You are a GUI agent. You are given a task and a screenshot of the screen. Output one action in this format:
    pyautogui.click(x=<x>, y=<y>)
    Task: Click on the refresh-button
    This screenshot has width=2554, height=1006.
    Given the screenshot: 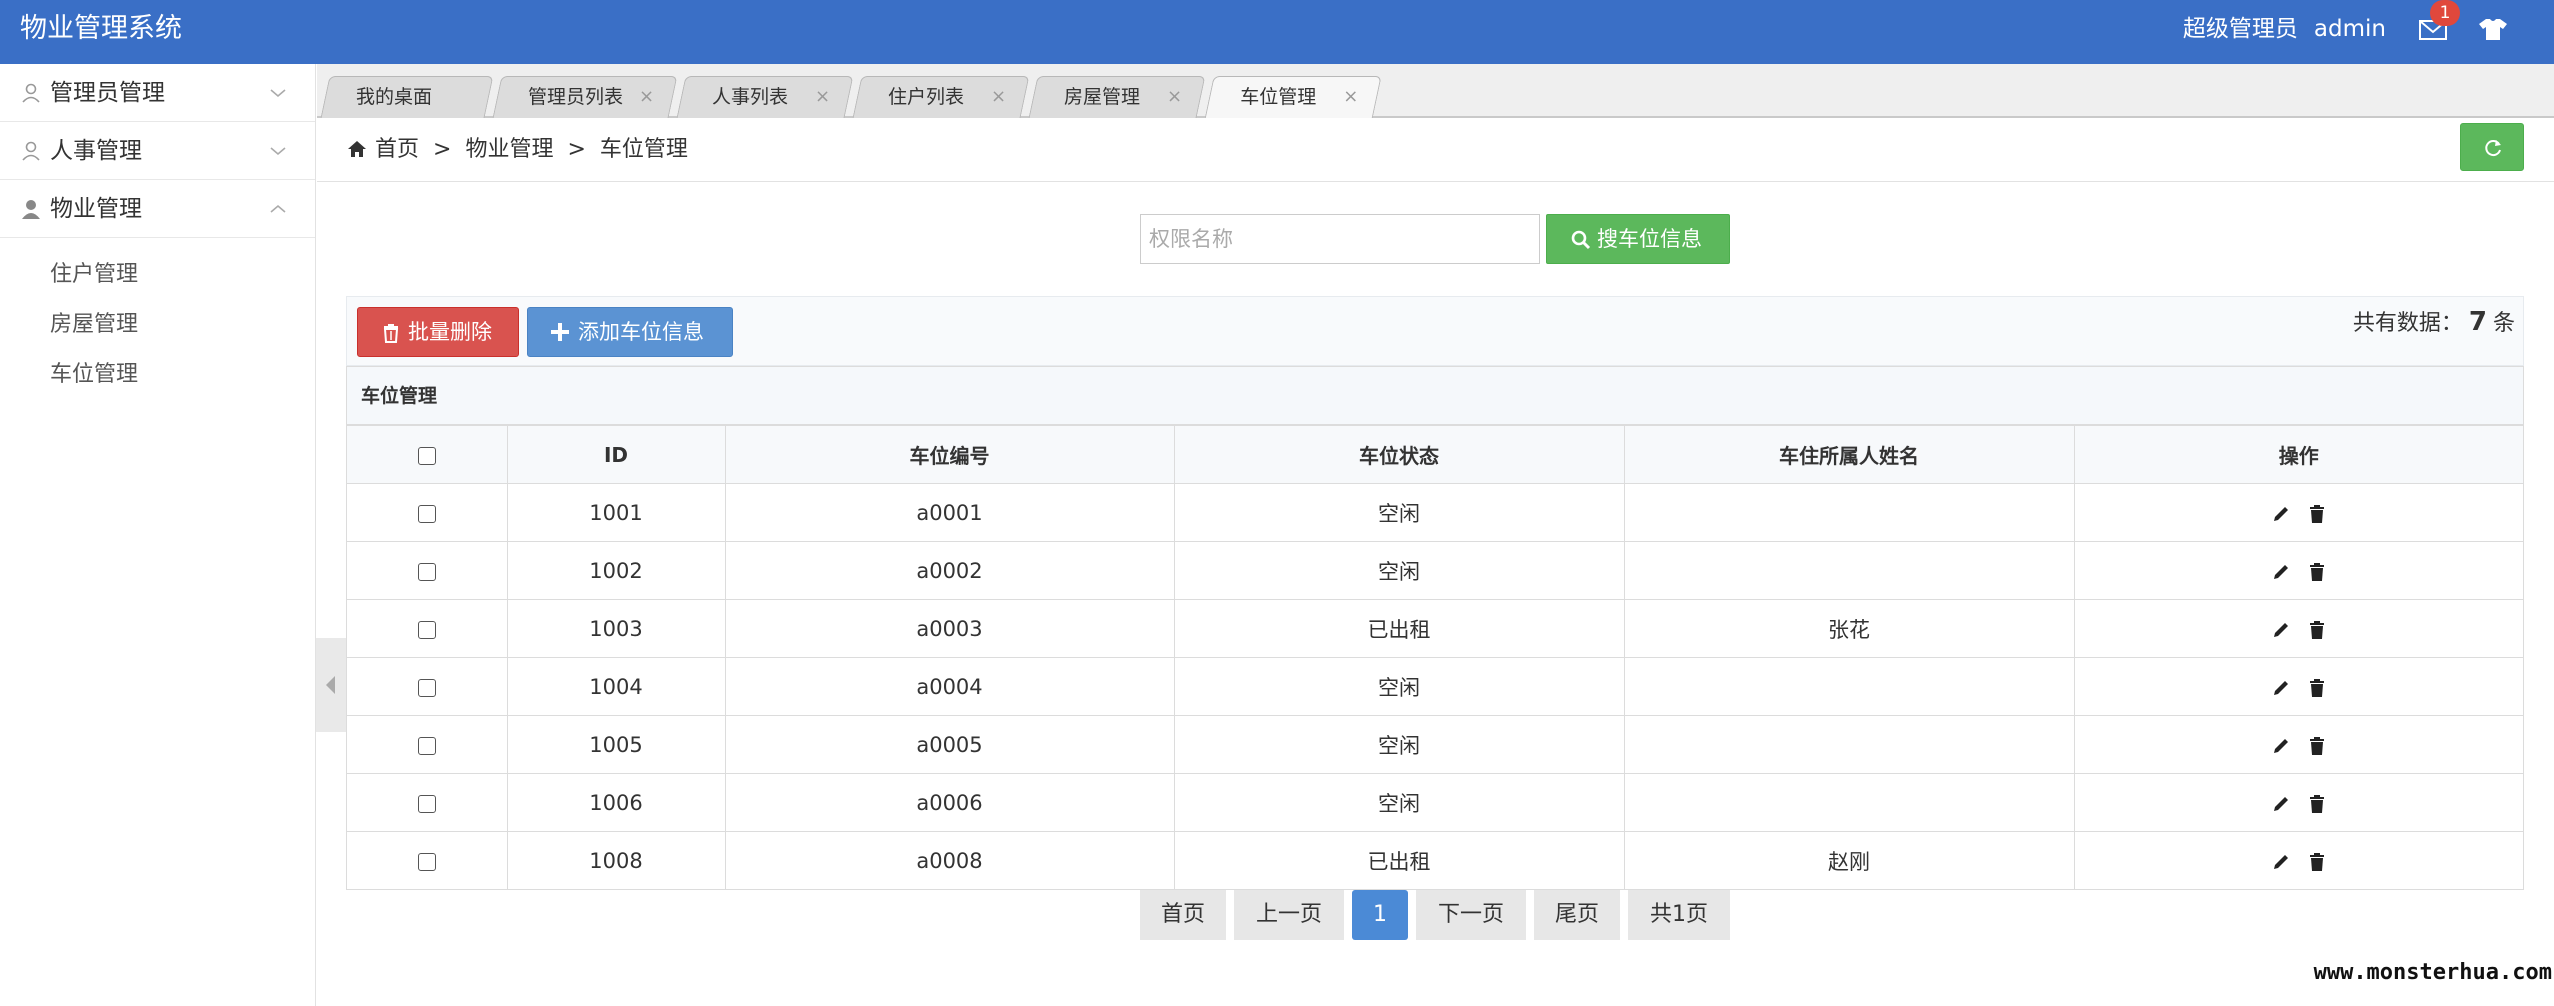 What is the action you would take?
    pyautogui.click(x=2492, y=147)
    